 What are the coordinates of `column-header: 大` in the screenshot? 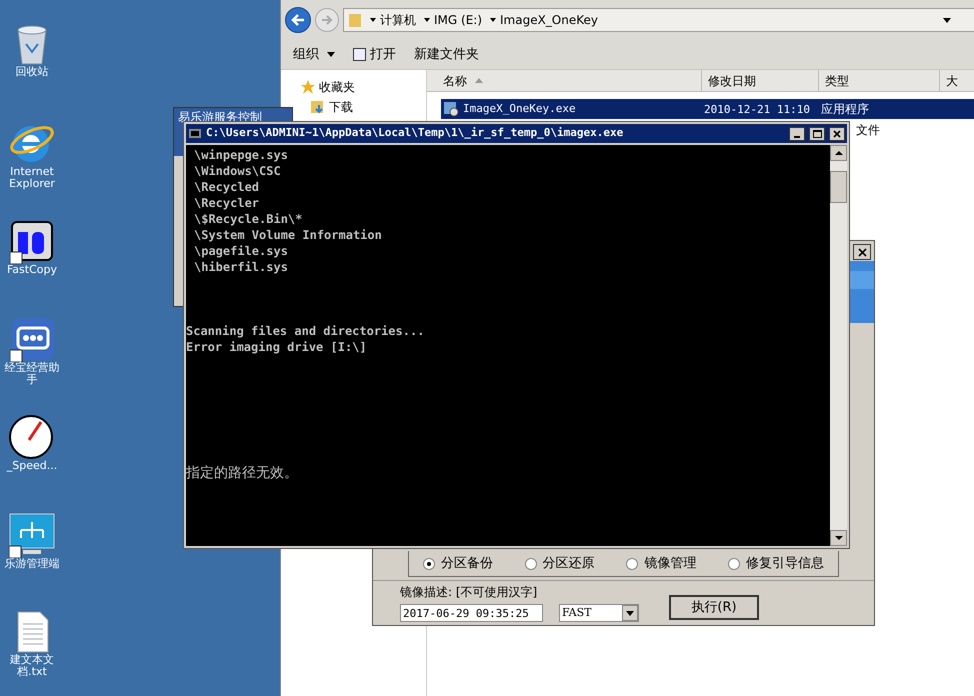 It's located at (957, 80).